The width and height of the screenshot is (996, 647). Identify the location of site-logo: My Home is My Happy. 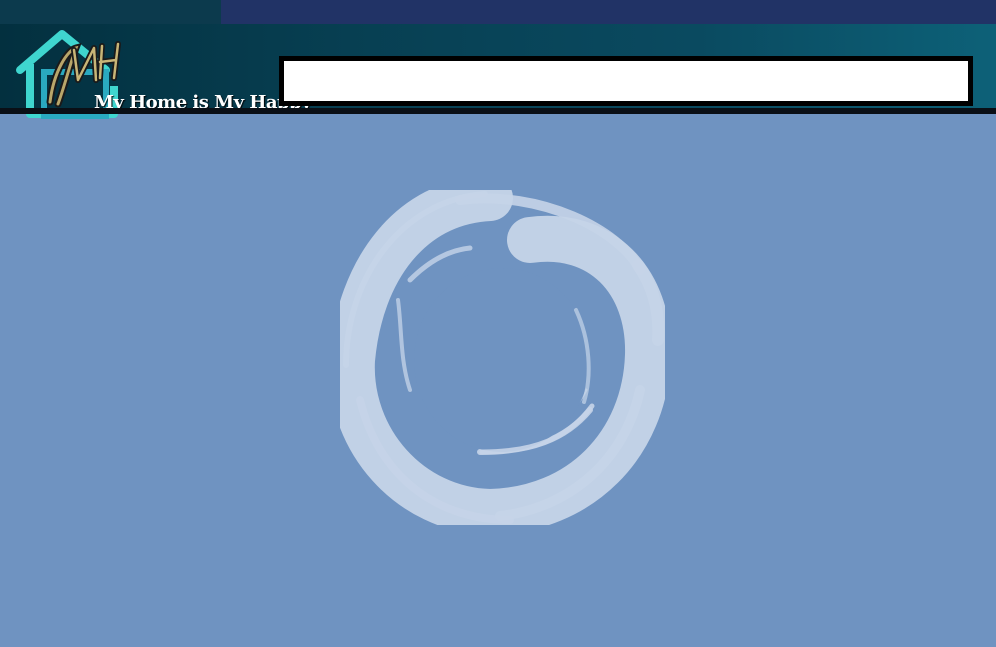
(163, 80).